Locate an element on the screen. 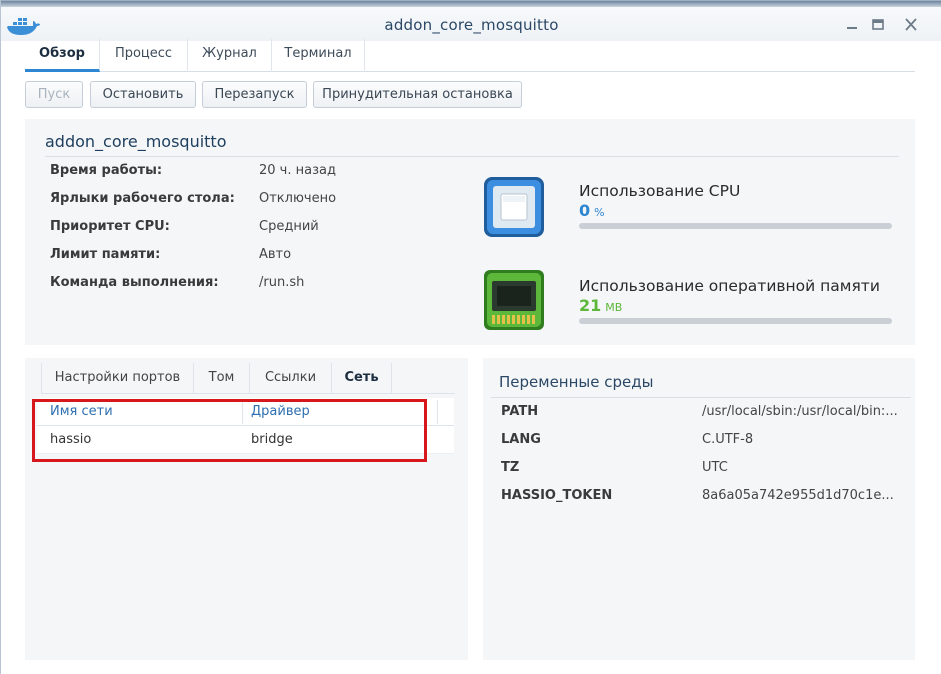 This screenshot has width=941, height=674. env-key-path: PATH is located at coordinates (520, 411).